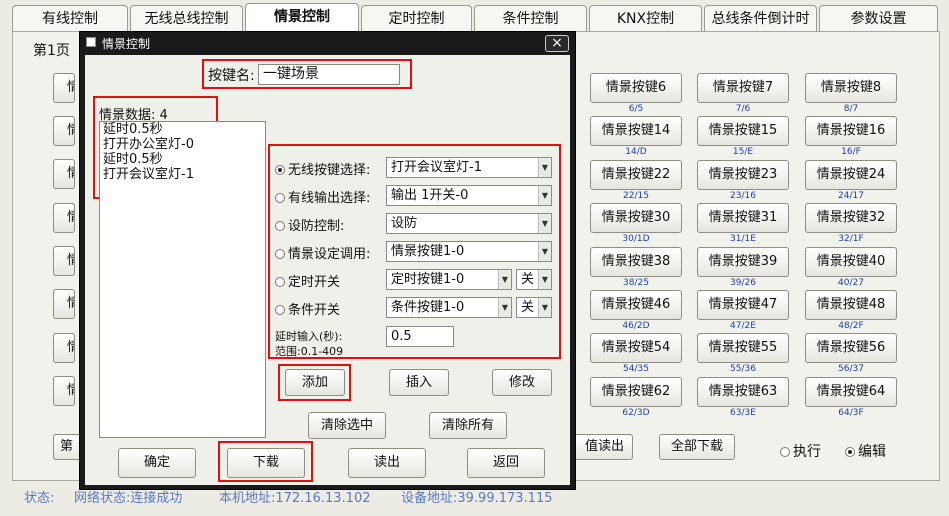  Describe the element at coordinates (851, 196) in the screenshot. I see `scene-button-address: 24/17` at that location.